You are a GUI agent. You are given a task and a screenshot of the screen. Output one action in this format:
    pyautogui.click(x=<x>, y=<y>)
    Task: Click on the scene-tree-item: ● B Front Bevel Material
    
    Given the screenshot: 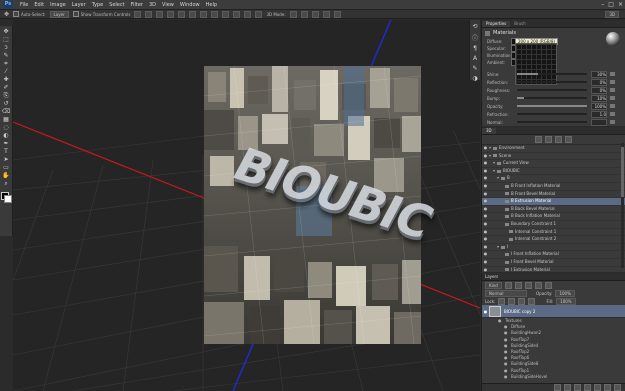 What is the action you would take?
    pyautogui.click(x=553, y=195)
    